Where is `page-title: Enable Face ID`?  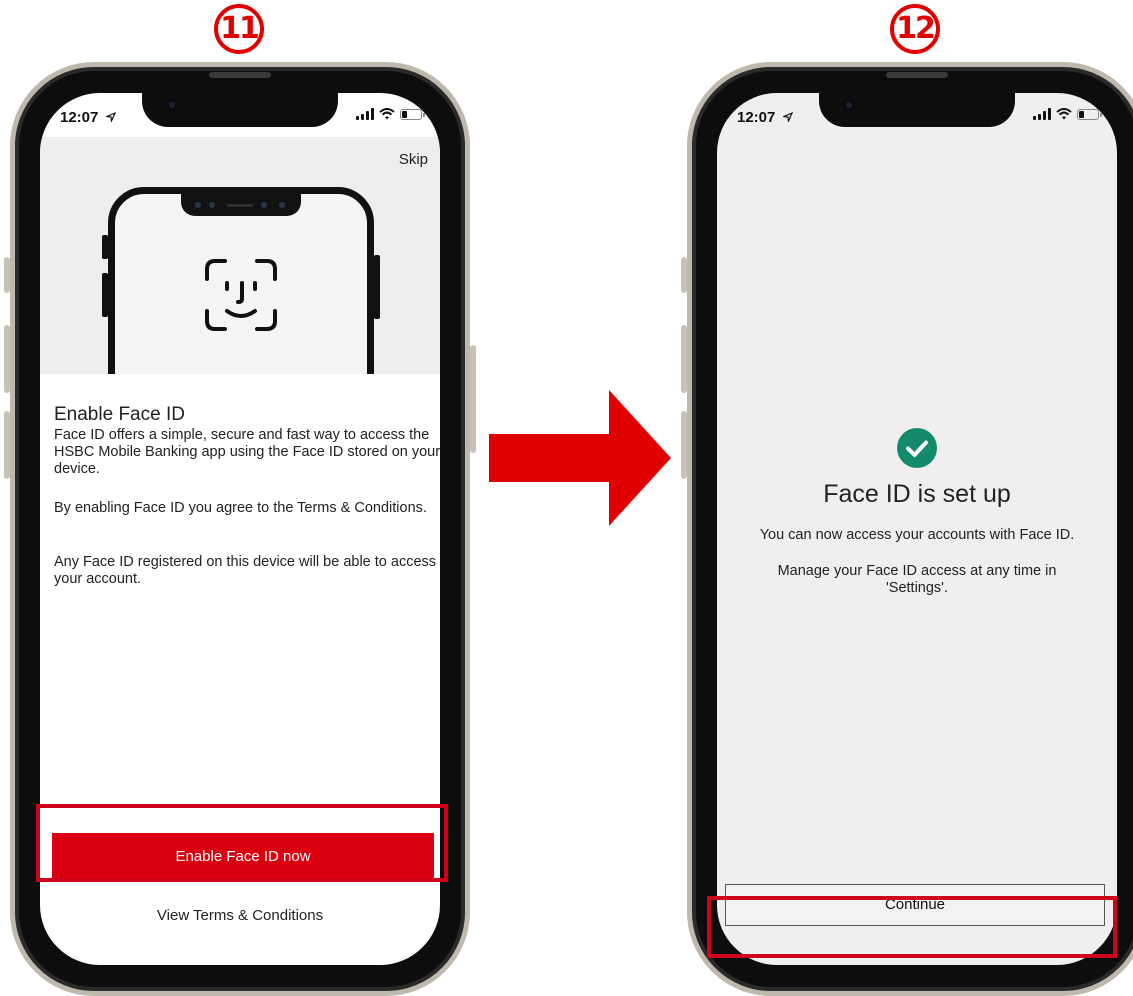
page-title: Enable Face ID is located at coordinates (119, 414).